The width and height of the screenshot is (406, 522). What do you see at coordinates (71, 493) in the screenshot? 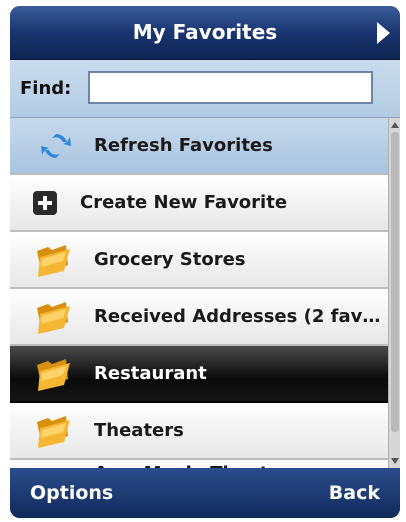
I see `options-softkey: Options` at bounding box center [71, 493].